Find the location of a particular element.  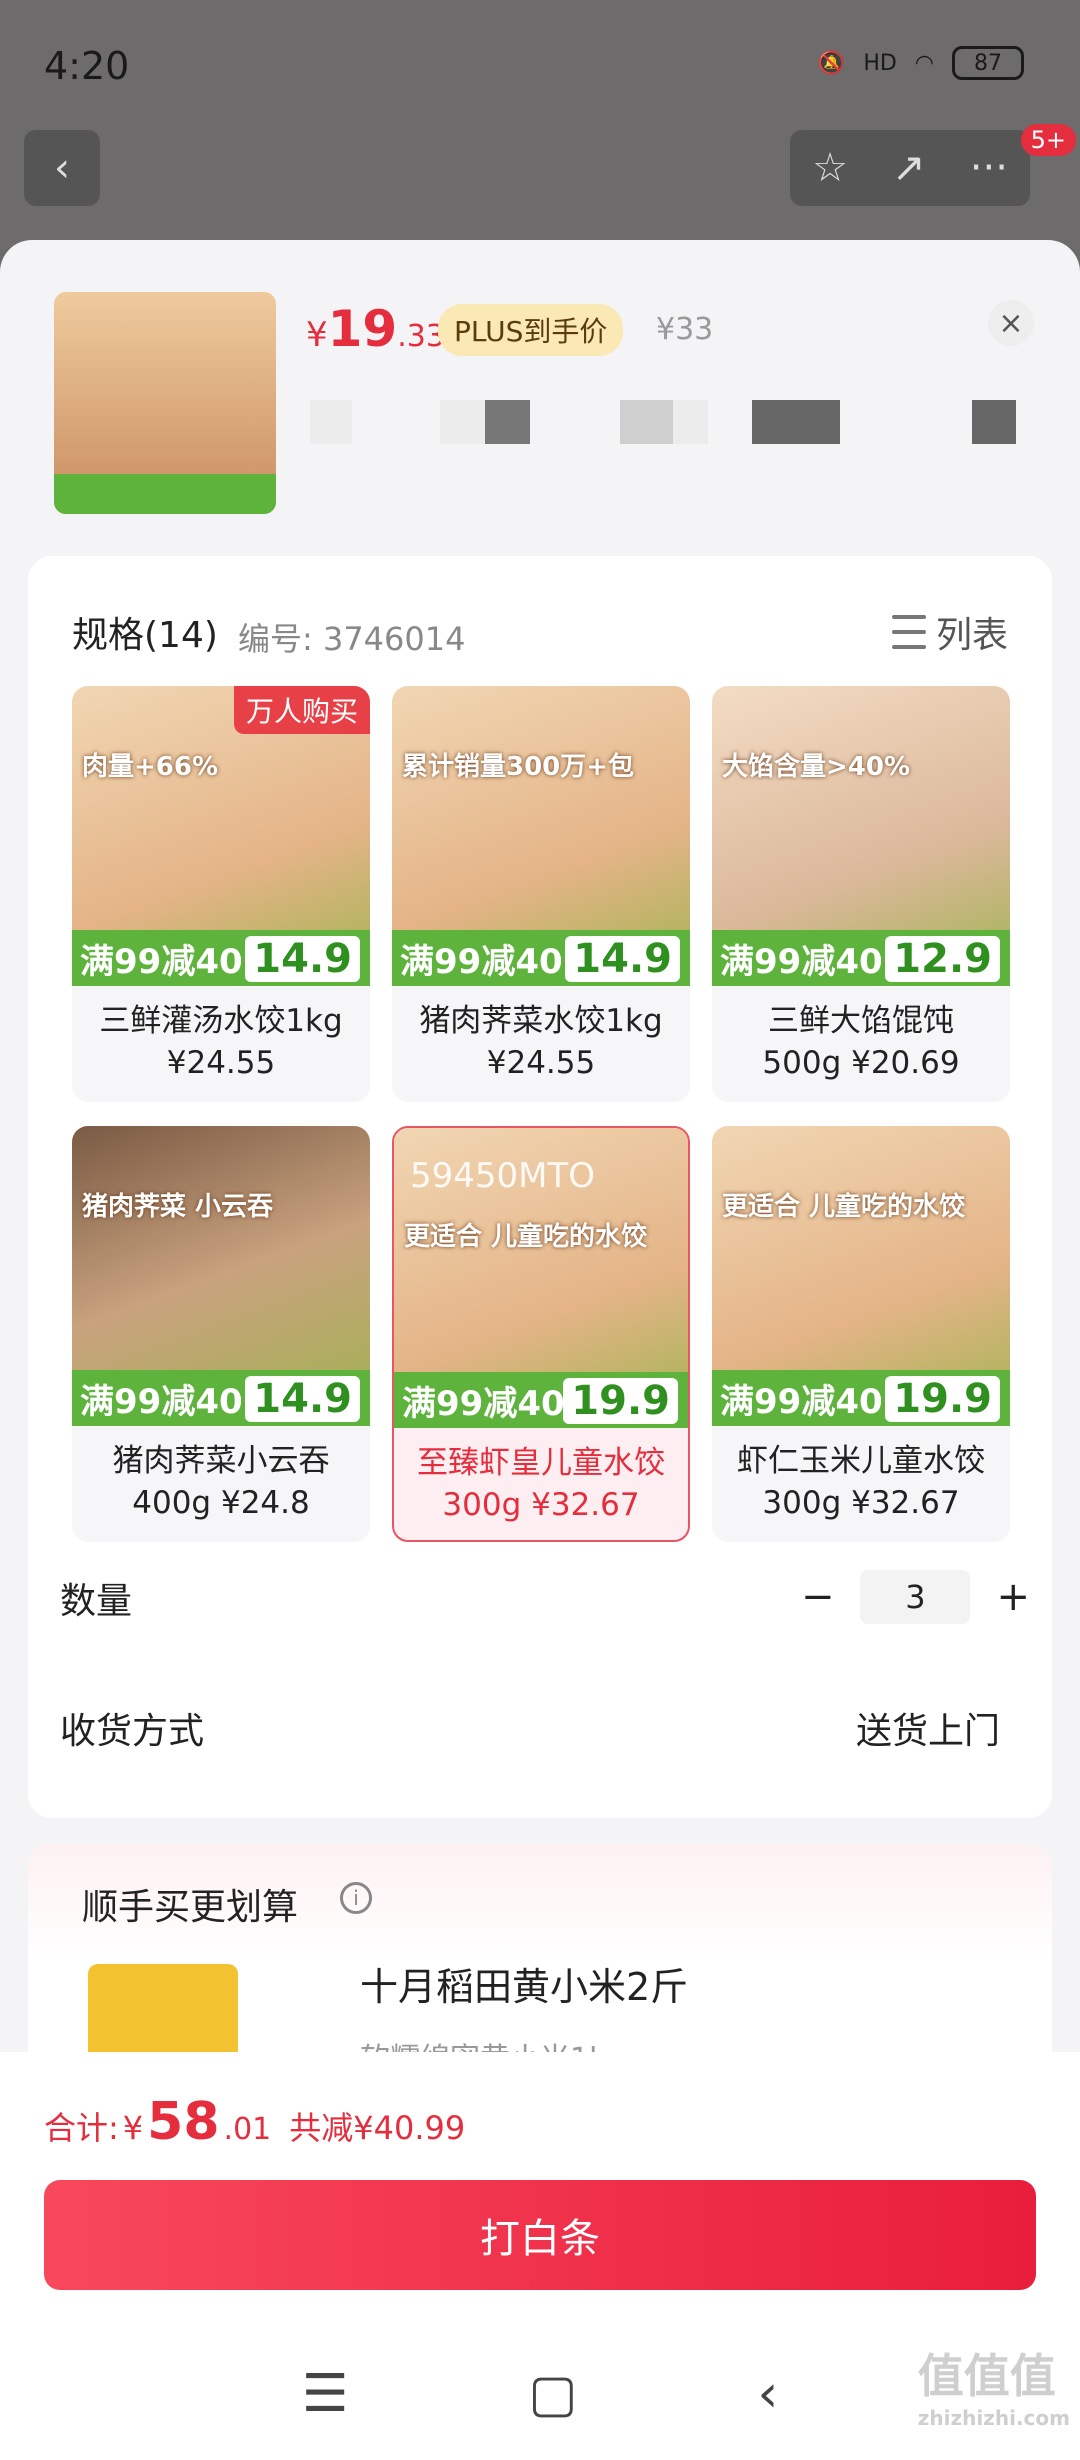

spec-option: 累计销量300万+包 满99减40 14.9 猪肉荠菜水饺1kg ¥24.55 is located at coordinates (541, 894).